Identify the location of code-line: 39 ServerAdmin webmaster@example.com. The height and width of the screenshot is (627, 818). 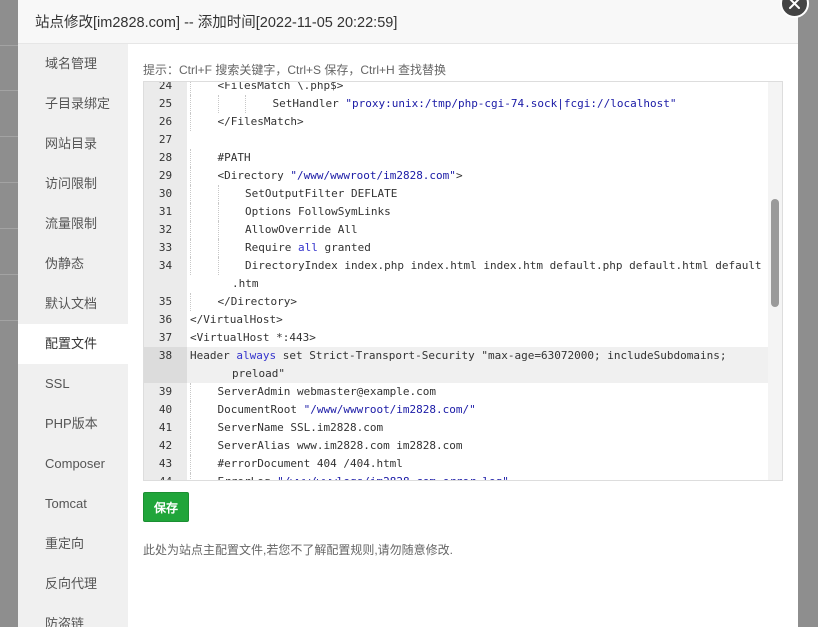
(456, 392).